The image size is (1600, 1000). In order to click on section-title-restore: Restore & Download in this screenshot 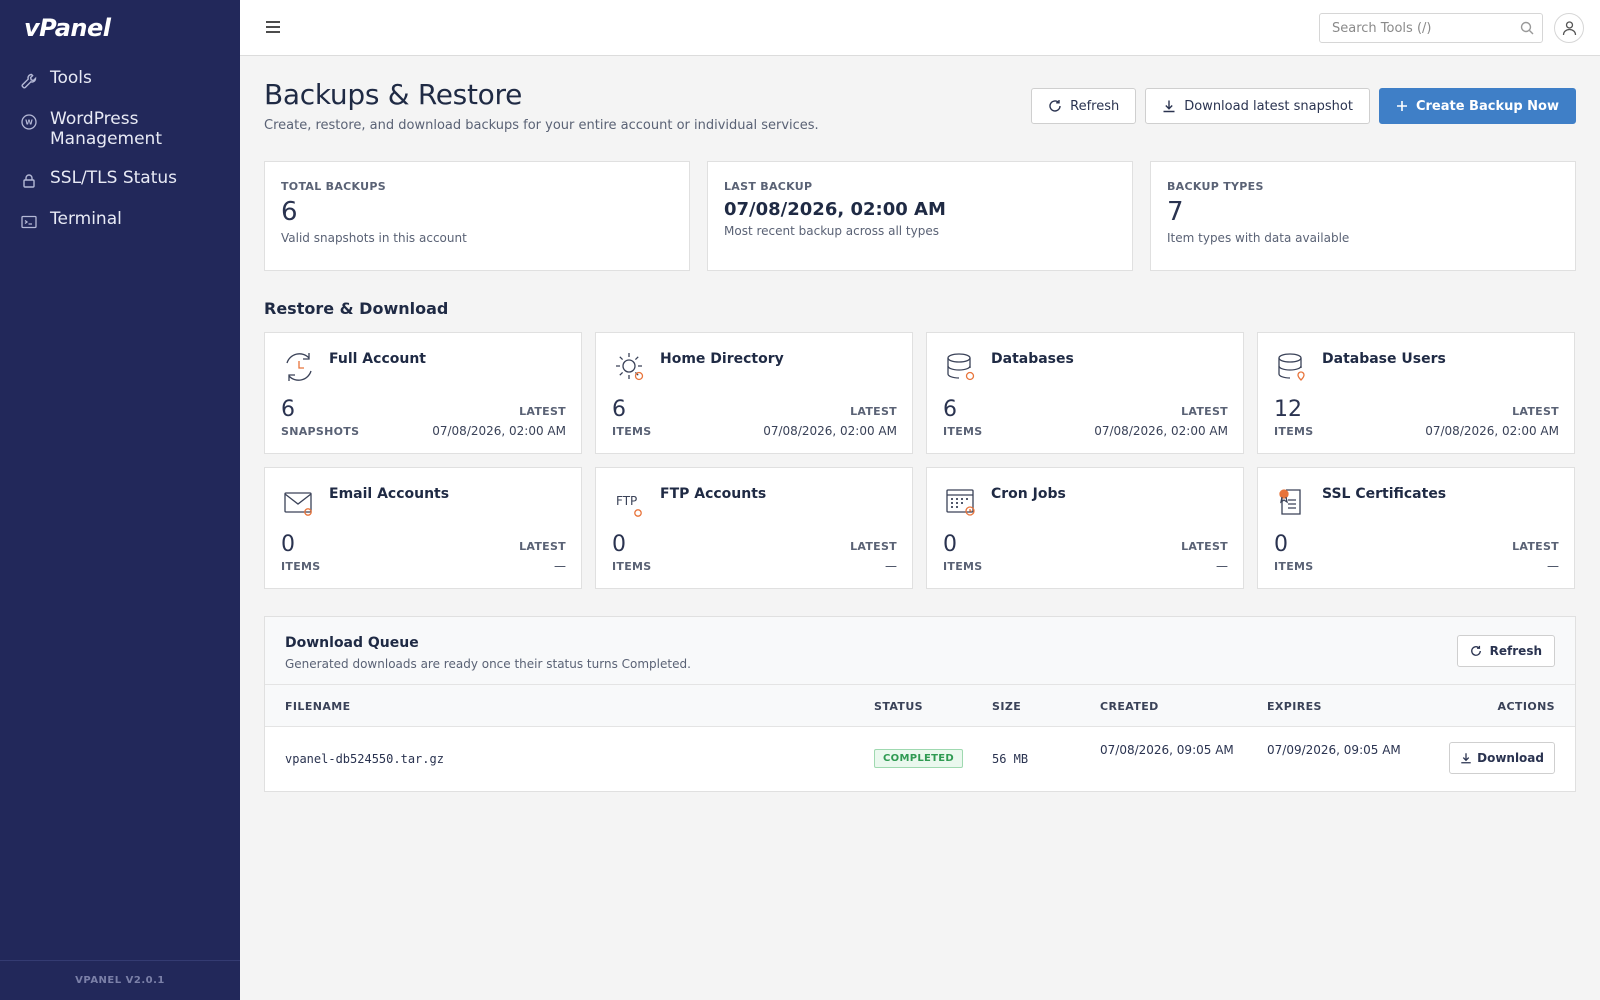, I will do `click(356, 308)`.